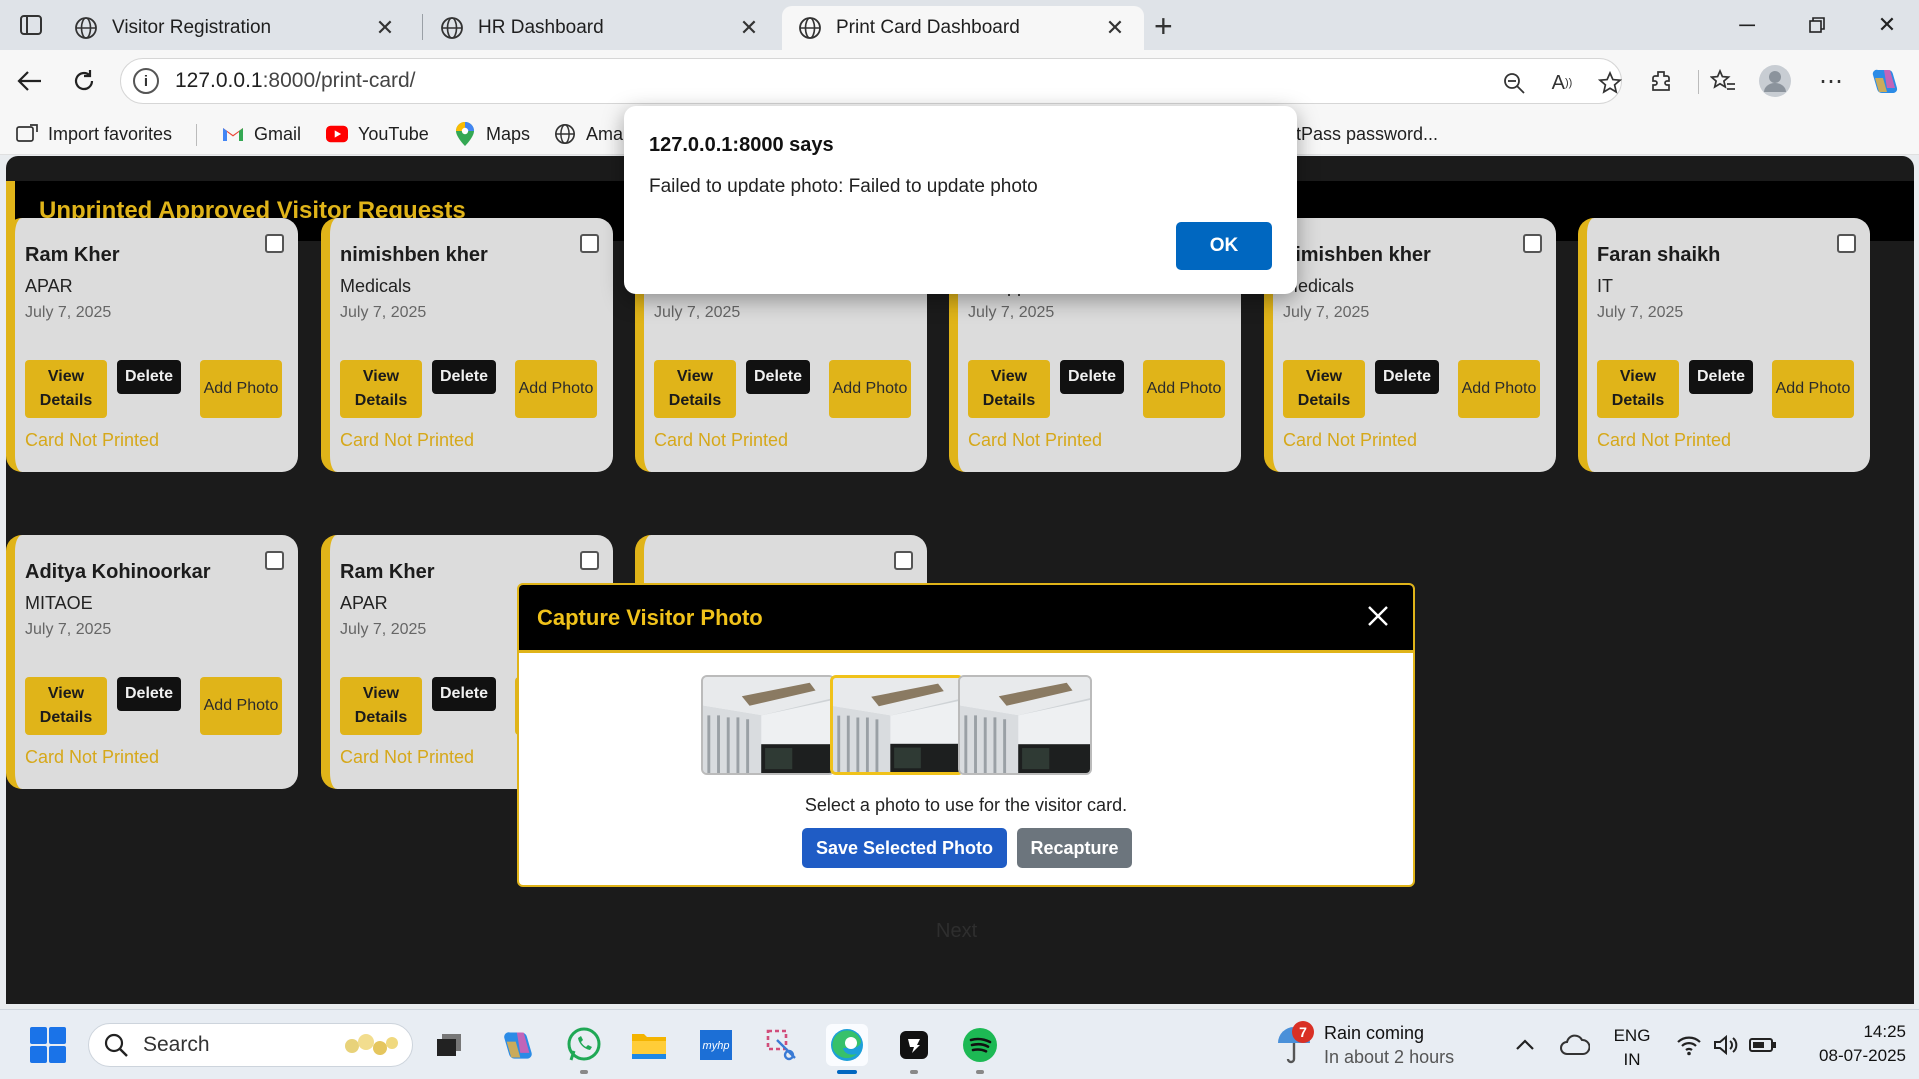  Describe the element at coordinates (928, 27) in the screenshot. I see `tab-title: Print Card Dashboard` at that location.